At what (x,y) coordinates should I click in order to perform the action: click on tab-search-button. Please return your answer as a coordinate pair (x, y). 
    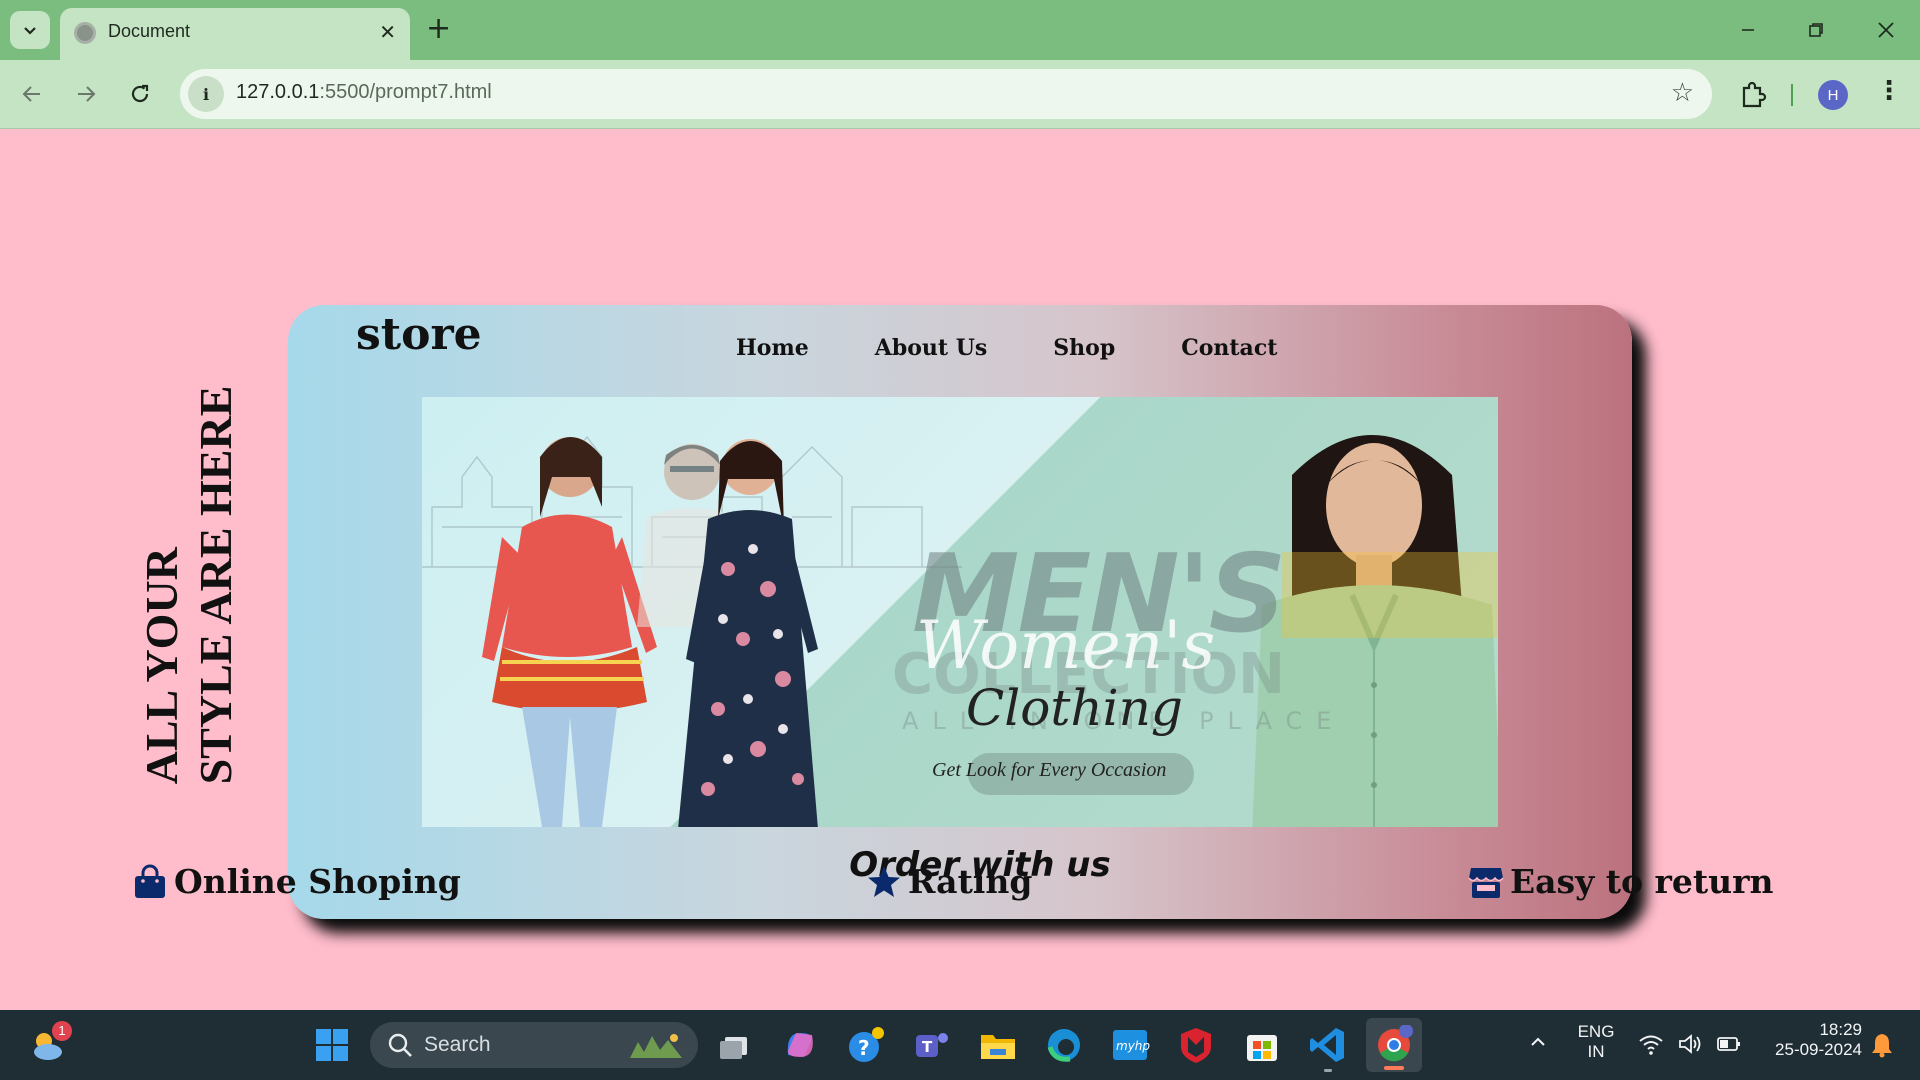
    Looking at the image, I should click on (30, 30).